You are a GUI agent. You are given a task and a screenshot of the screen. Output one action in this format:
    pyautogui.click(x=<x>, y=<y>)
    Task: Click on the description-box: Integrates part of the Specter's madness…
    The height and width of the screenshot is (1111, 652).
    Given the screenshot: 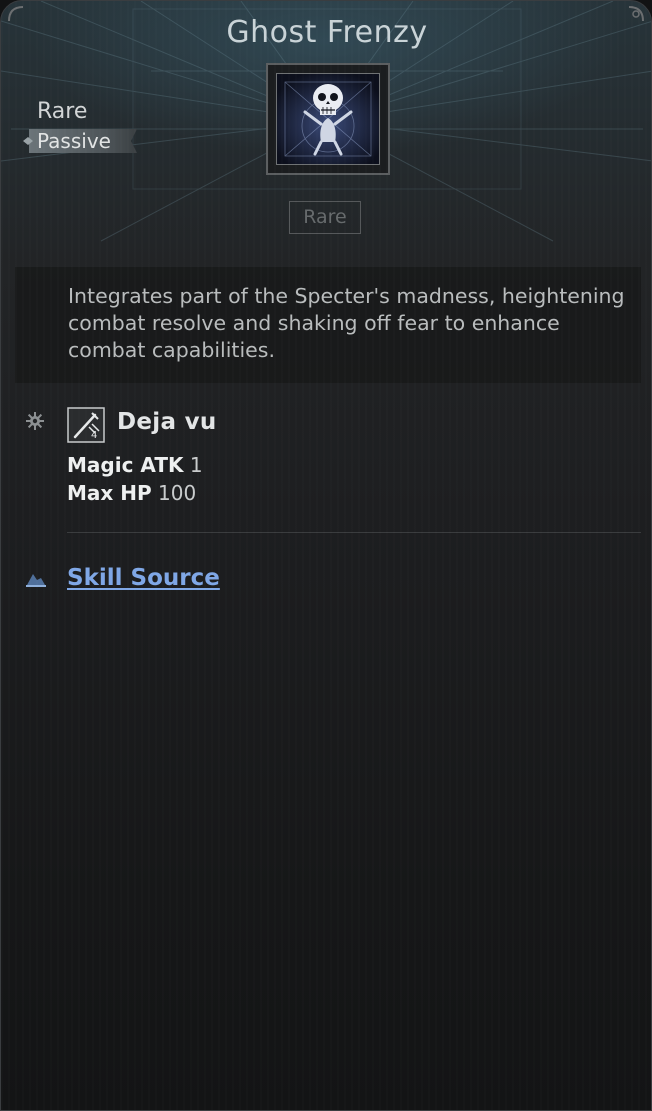 What is the action you would take?
    pyautogui.click(x=328, y=325)
    